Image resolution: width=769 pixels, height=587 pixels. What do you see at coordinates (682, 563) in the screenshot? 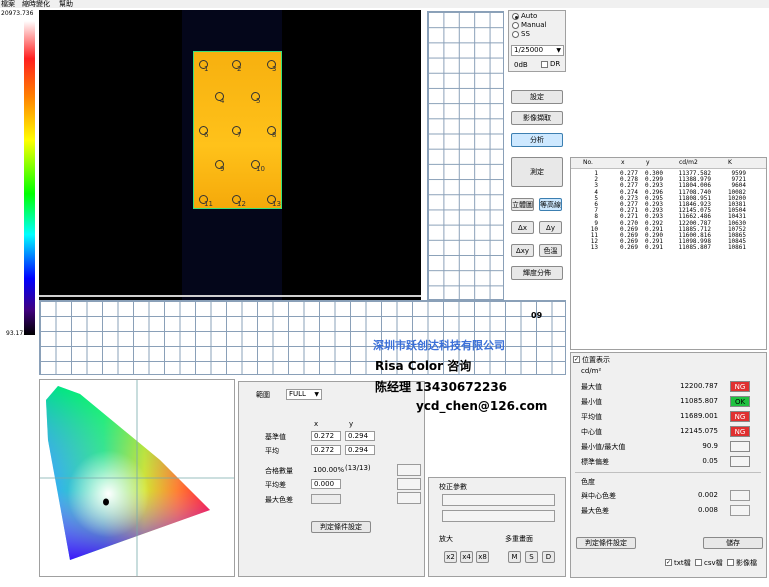
I see `txt-label: txt檔` at bounding box center [682, 563].